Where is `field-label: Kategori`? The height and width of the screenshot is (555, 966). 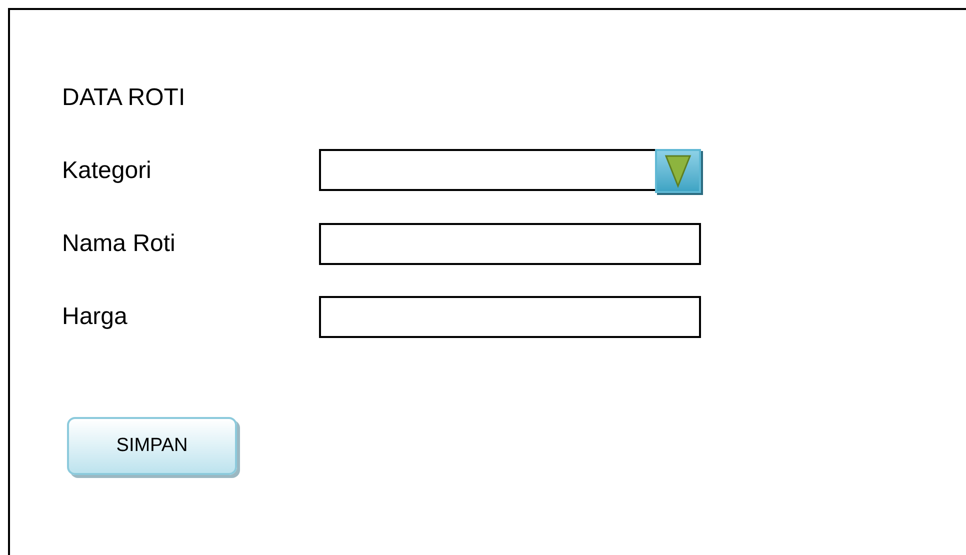 field-label: Kategori is located at coordinates (107, 171).